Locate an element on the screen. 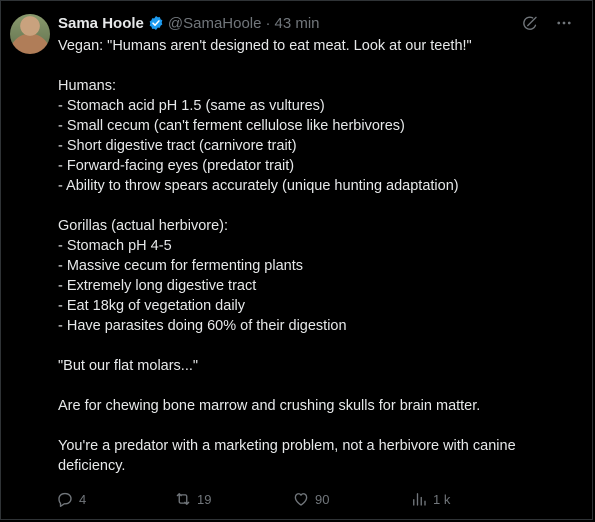 The width and height of the screenshot is (595, 522). repost-count: 19 is located at coordinates (204, 499).